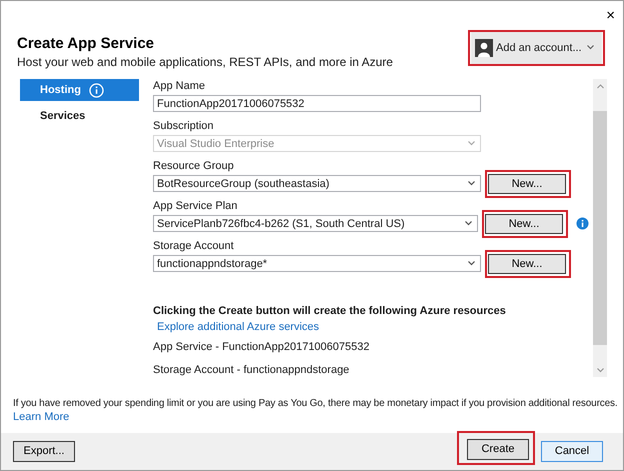 The height and width of the screenshot is (471, 624). Describe the element at coordinates (251, 370) in the screenshot. I see `resource-line: Storage Account - functionappndstorage` at that location.